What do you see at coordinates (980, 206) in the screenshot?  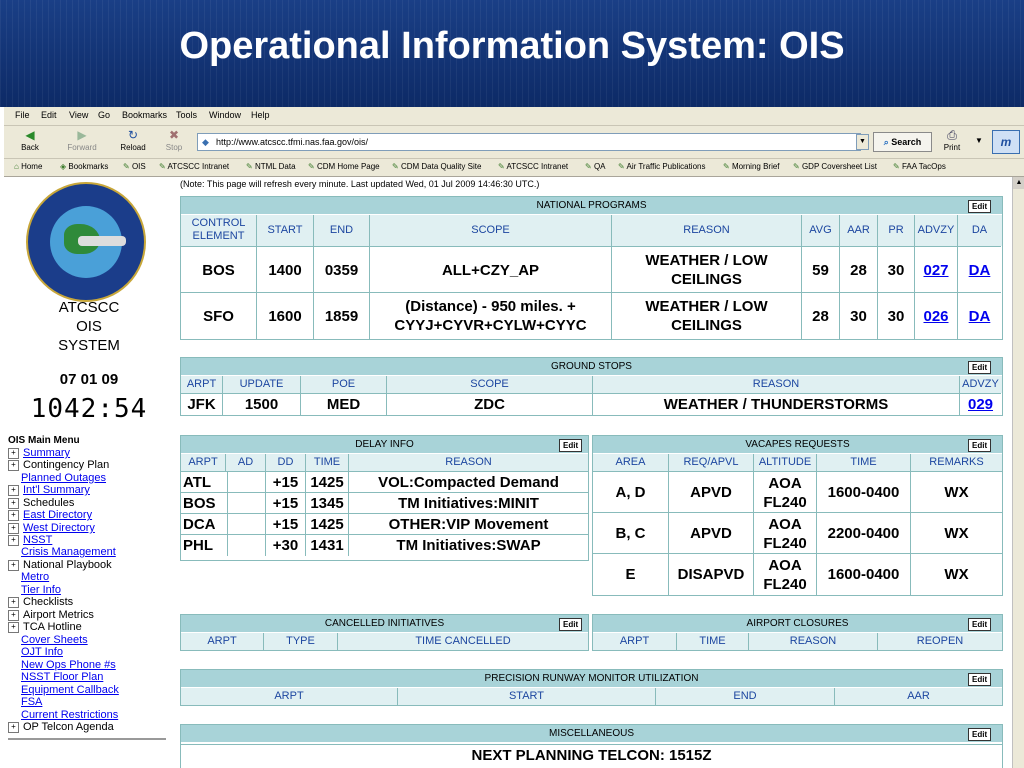 I see `national-programs-edit-button: Edit` at bounding box center [980, 206].